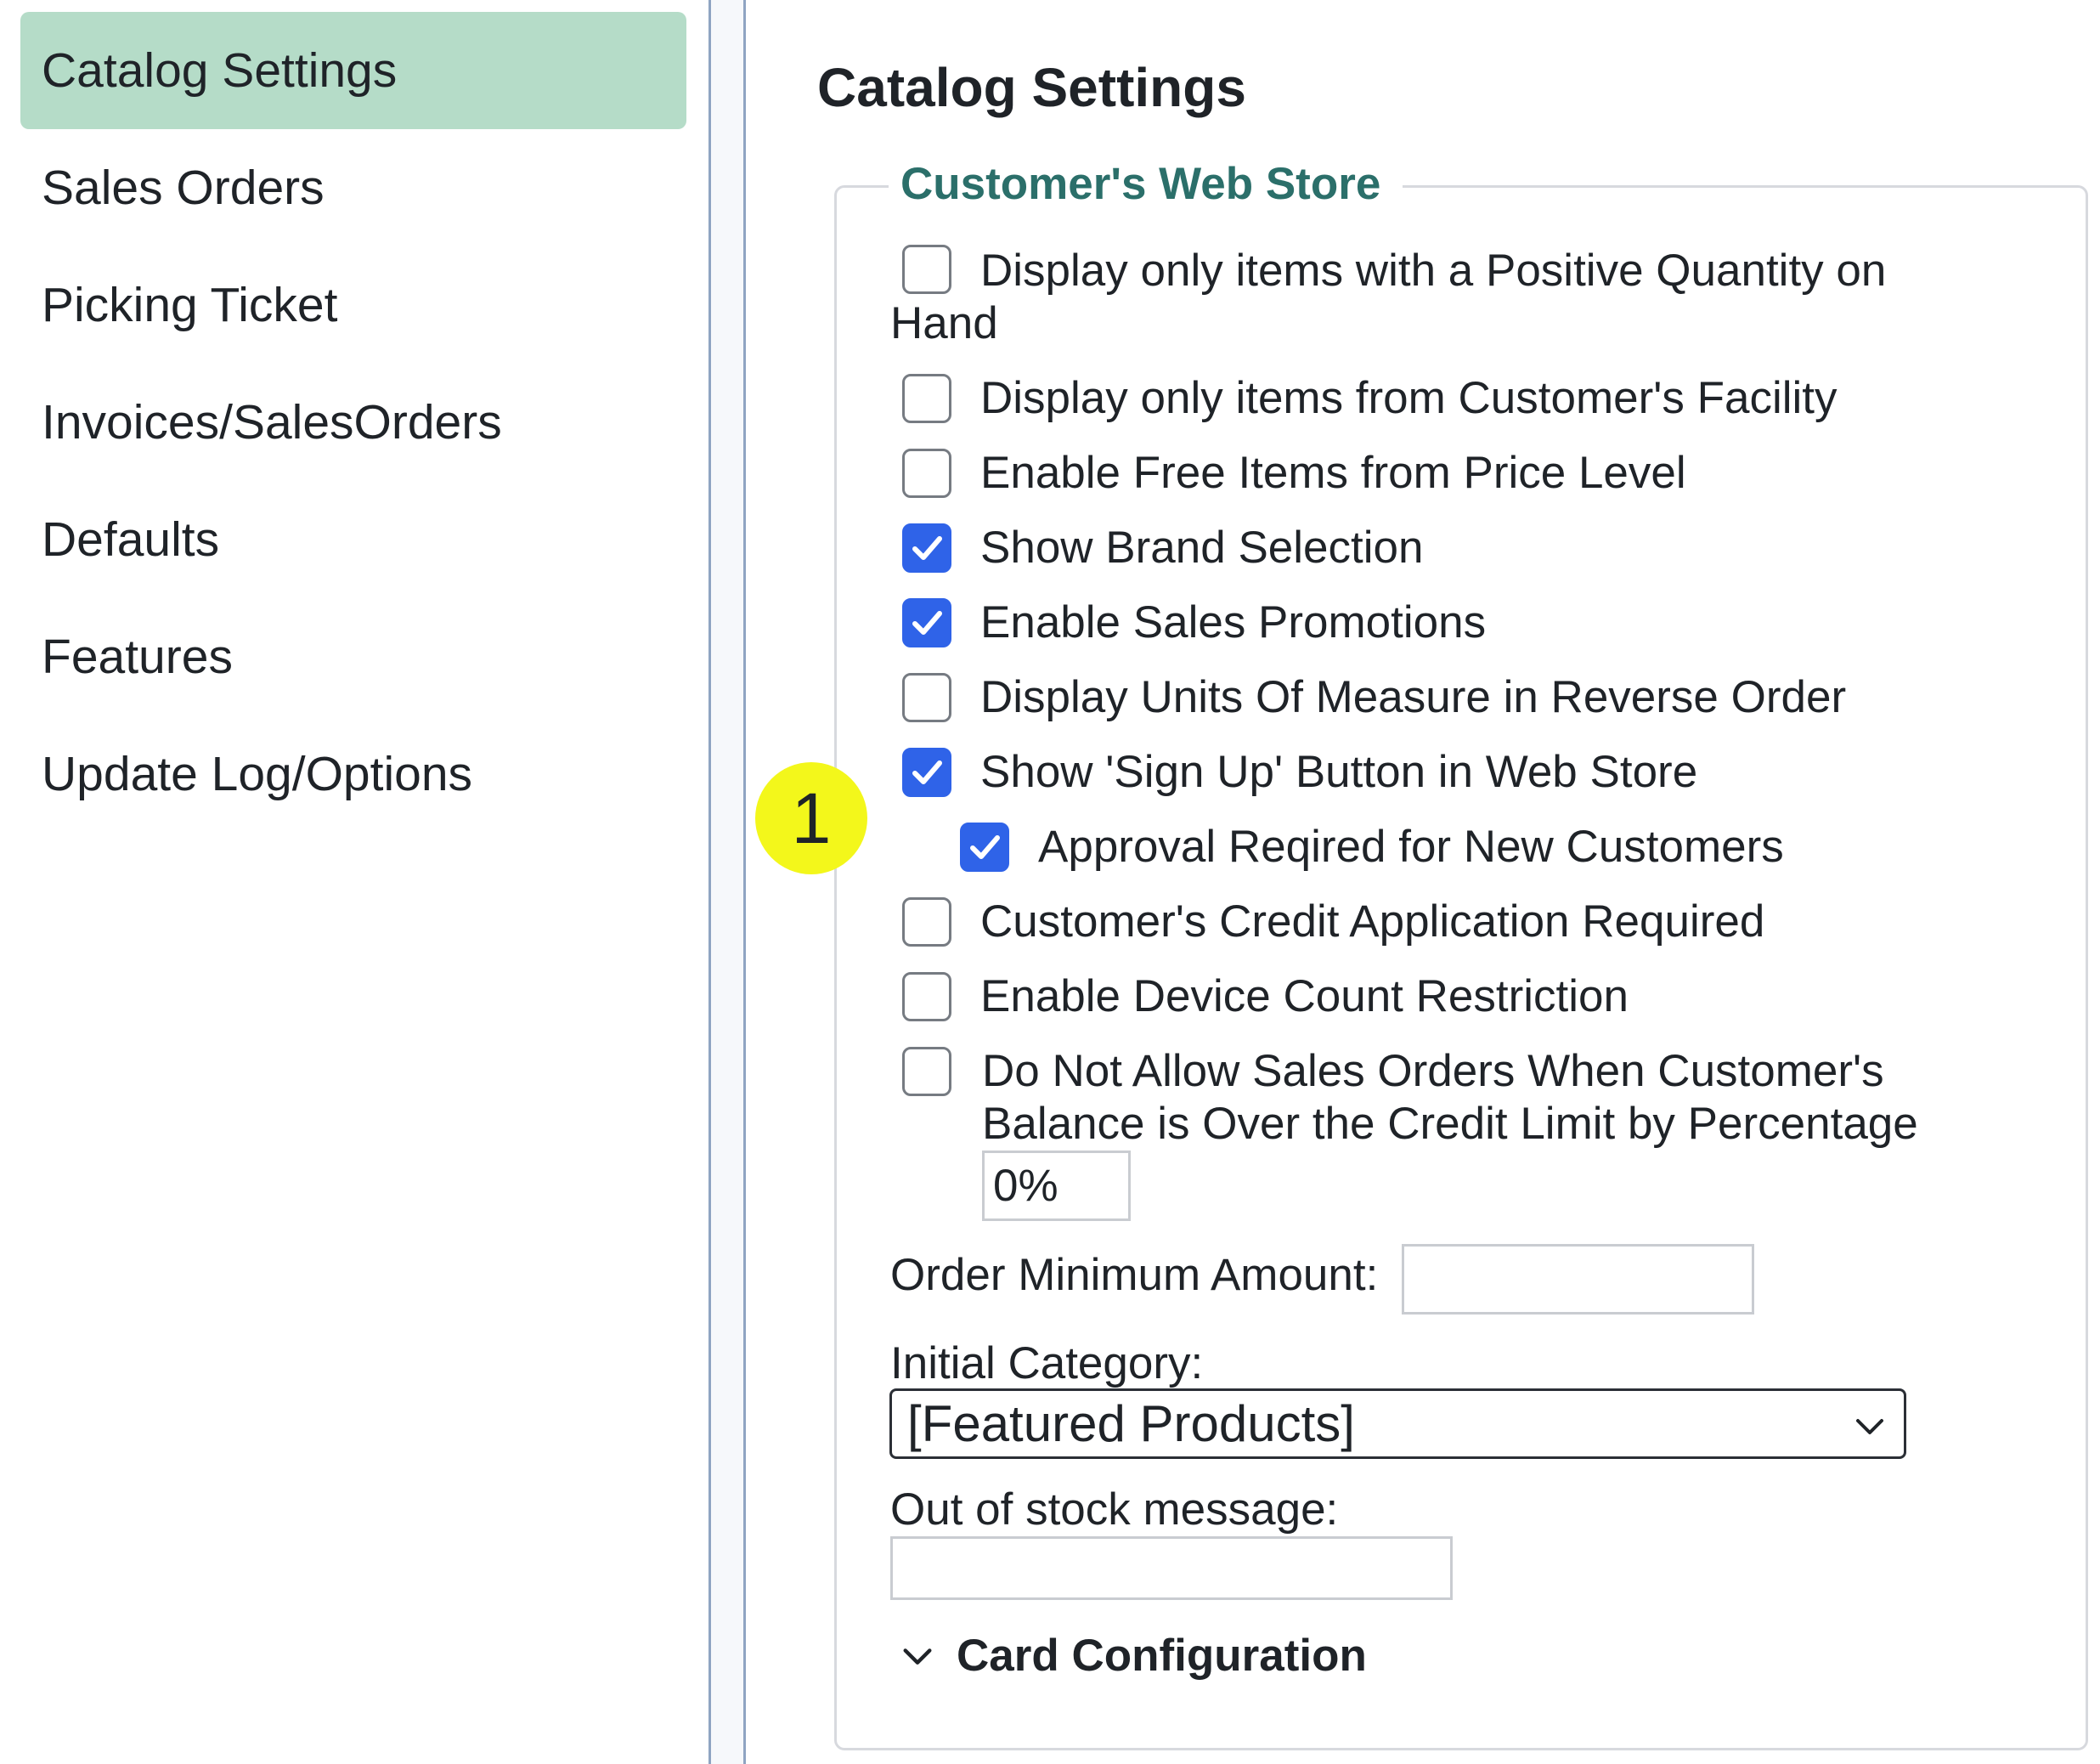 Image resolution: width=2100 pixels, height=1764 pixels. Describe the element at coordinates (353, 539) in the screenshot. I see `sidebar-item-defaults: Defaults` at that location.